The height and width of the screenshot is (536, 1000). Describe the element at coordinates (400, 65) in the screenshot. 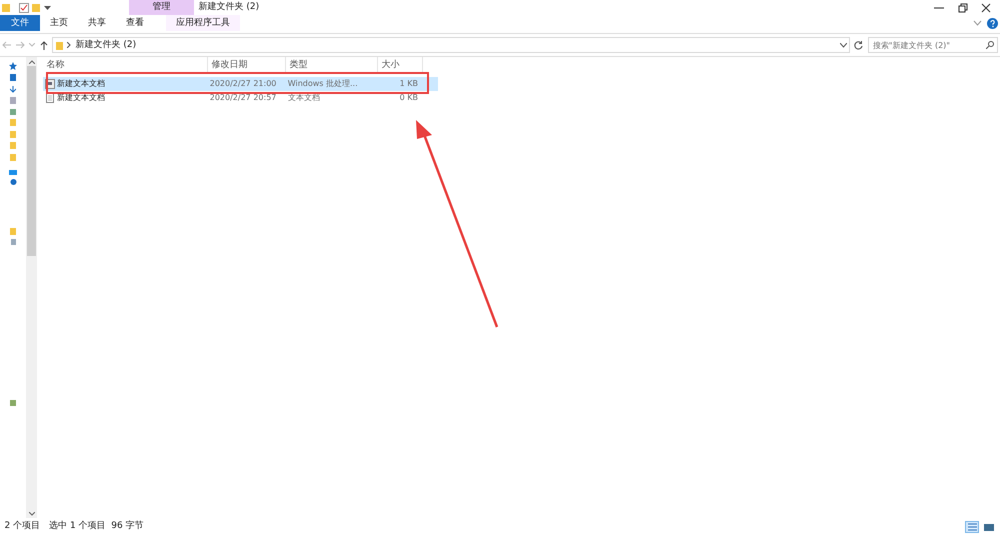

I see `column-header: 大小` at that location.